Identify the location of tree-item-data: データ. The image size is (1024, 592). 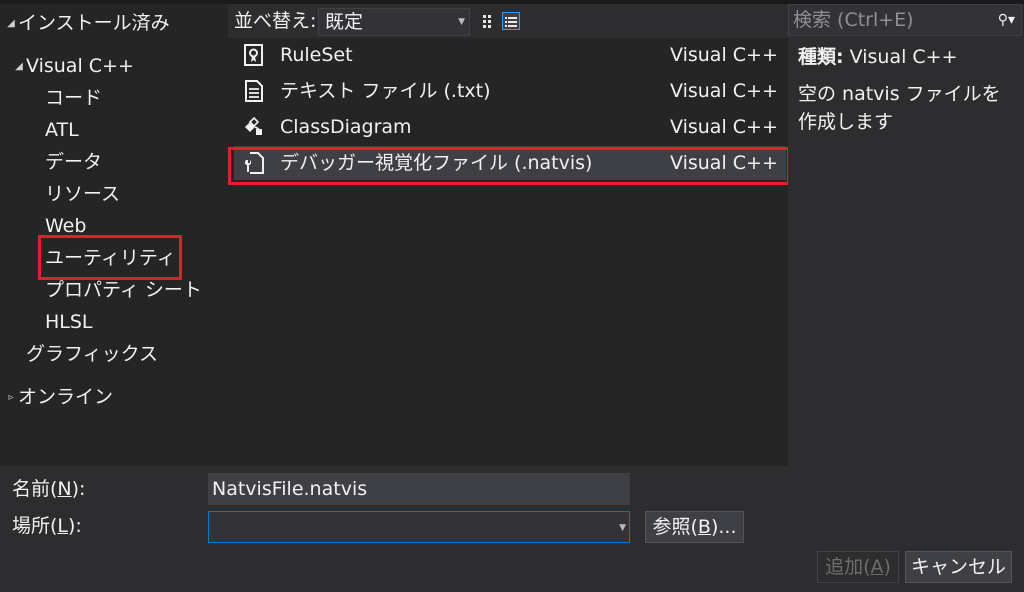
(73, 162).